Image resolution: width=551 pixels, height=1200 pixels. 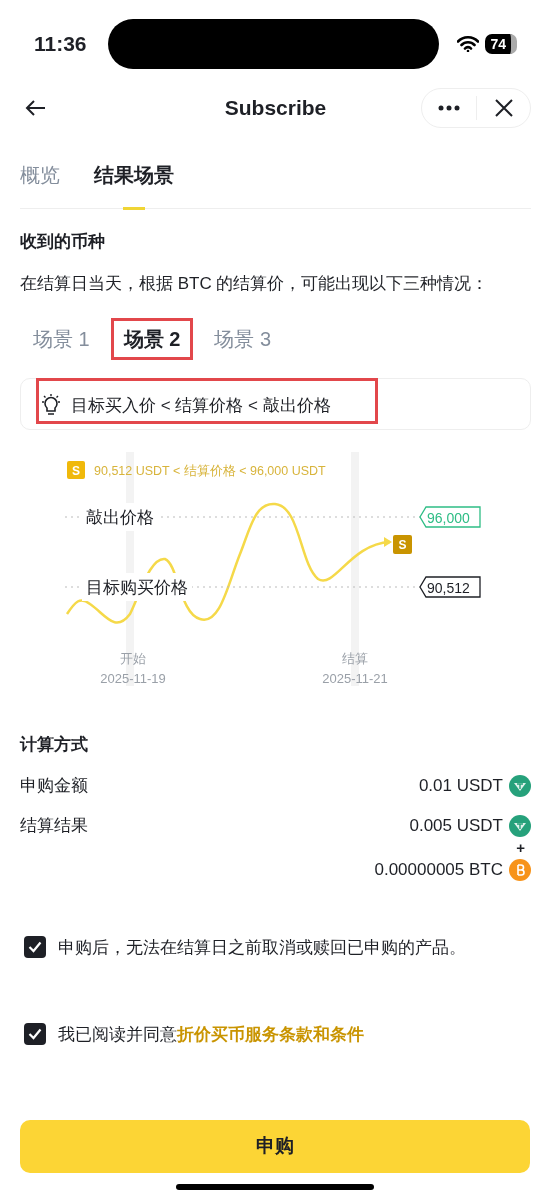 I want to click on price-level-label: 目标购买价格, so click(x=137, y=587).